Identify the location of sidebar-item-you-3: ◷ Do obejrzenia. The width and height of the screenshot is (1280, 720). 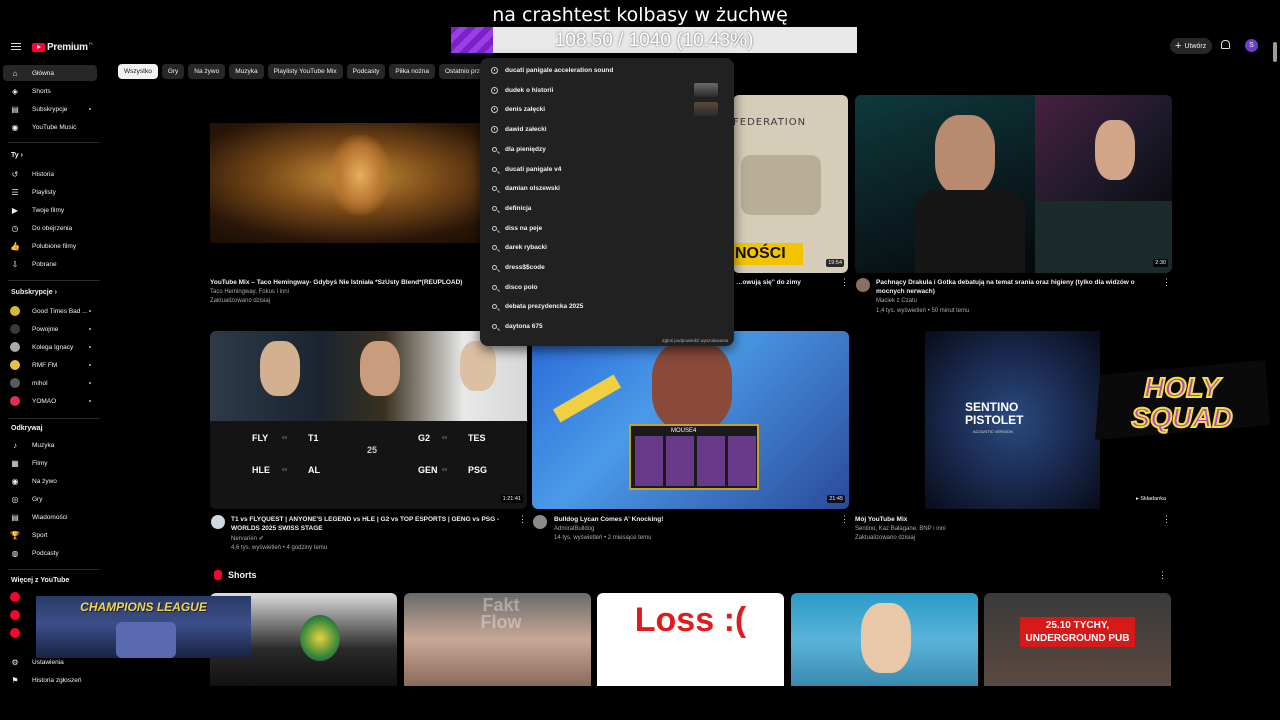
(50, 228).